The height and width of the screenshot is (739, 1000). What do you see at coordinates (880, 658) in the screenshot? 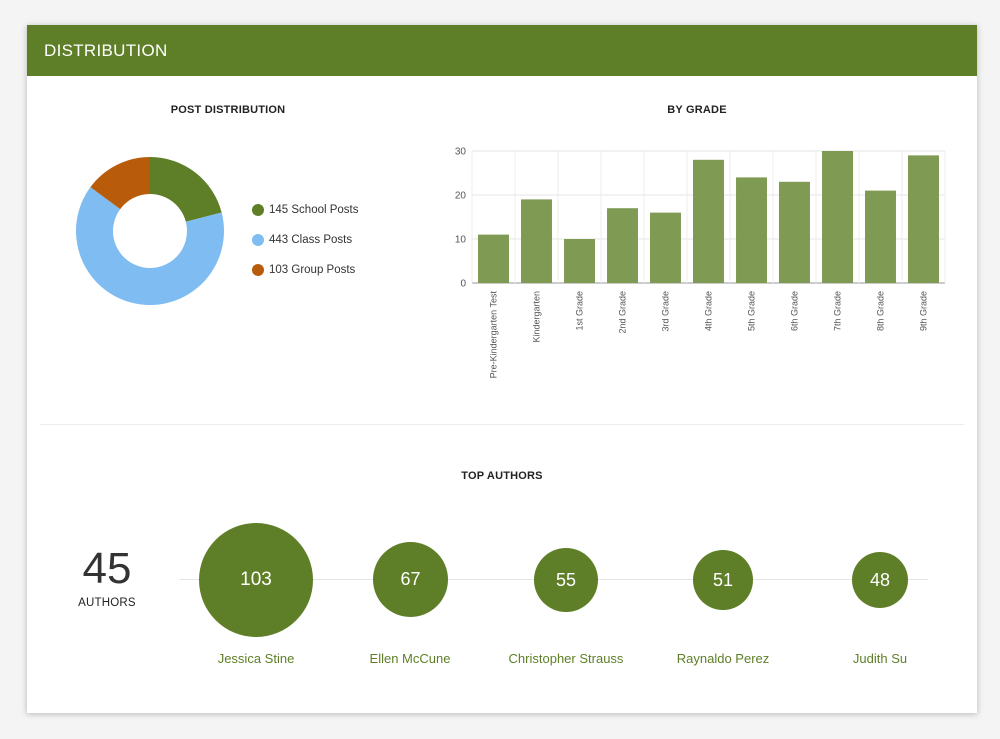
I see `author-name: Judith Su` at bounding box center [880, 658].